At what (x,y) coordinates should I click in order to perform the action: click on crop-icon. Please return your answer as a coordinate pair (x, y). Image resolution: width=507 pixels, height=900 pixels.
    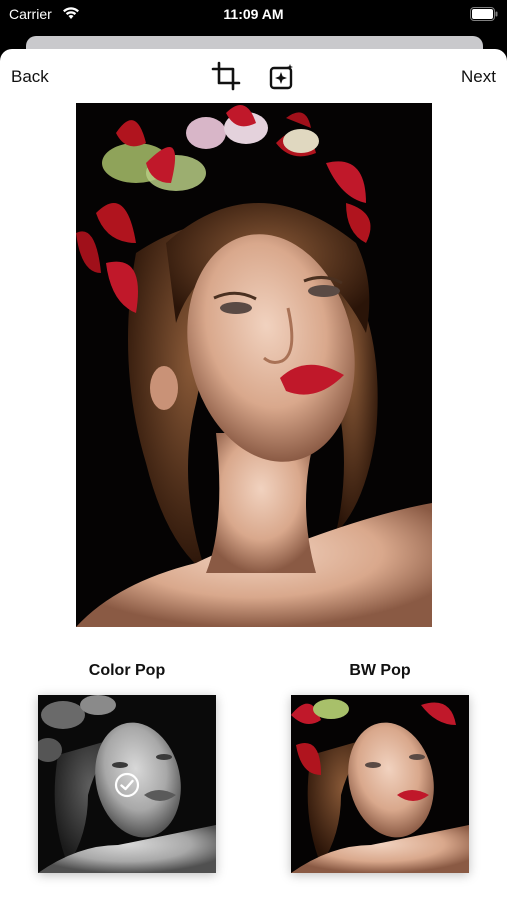
    Looking at the image, I should click on (226, 76).